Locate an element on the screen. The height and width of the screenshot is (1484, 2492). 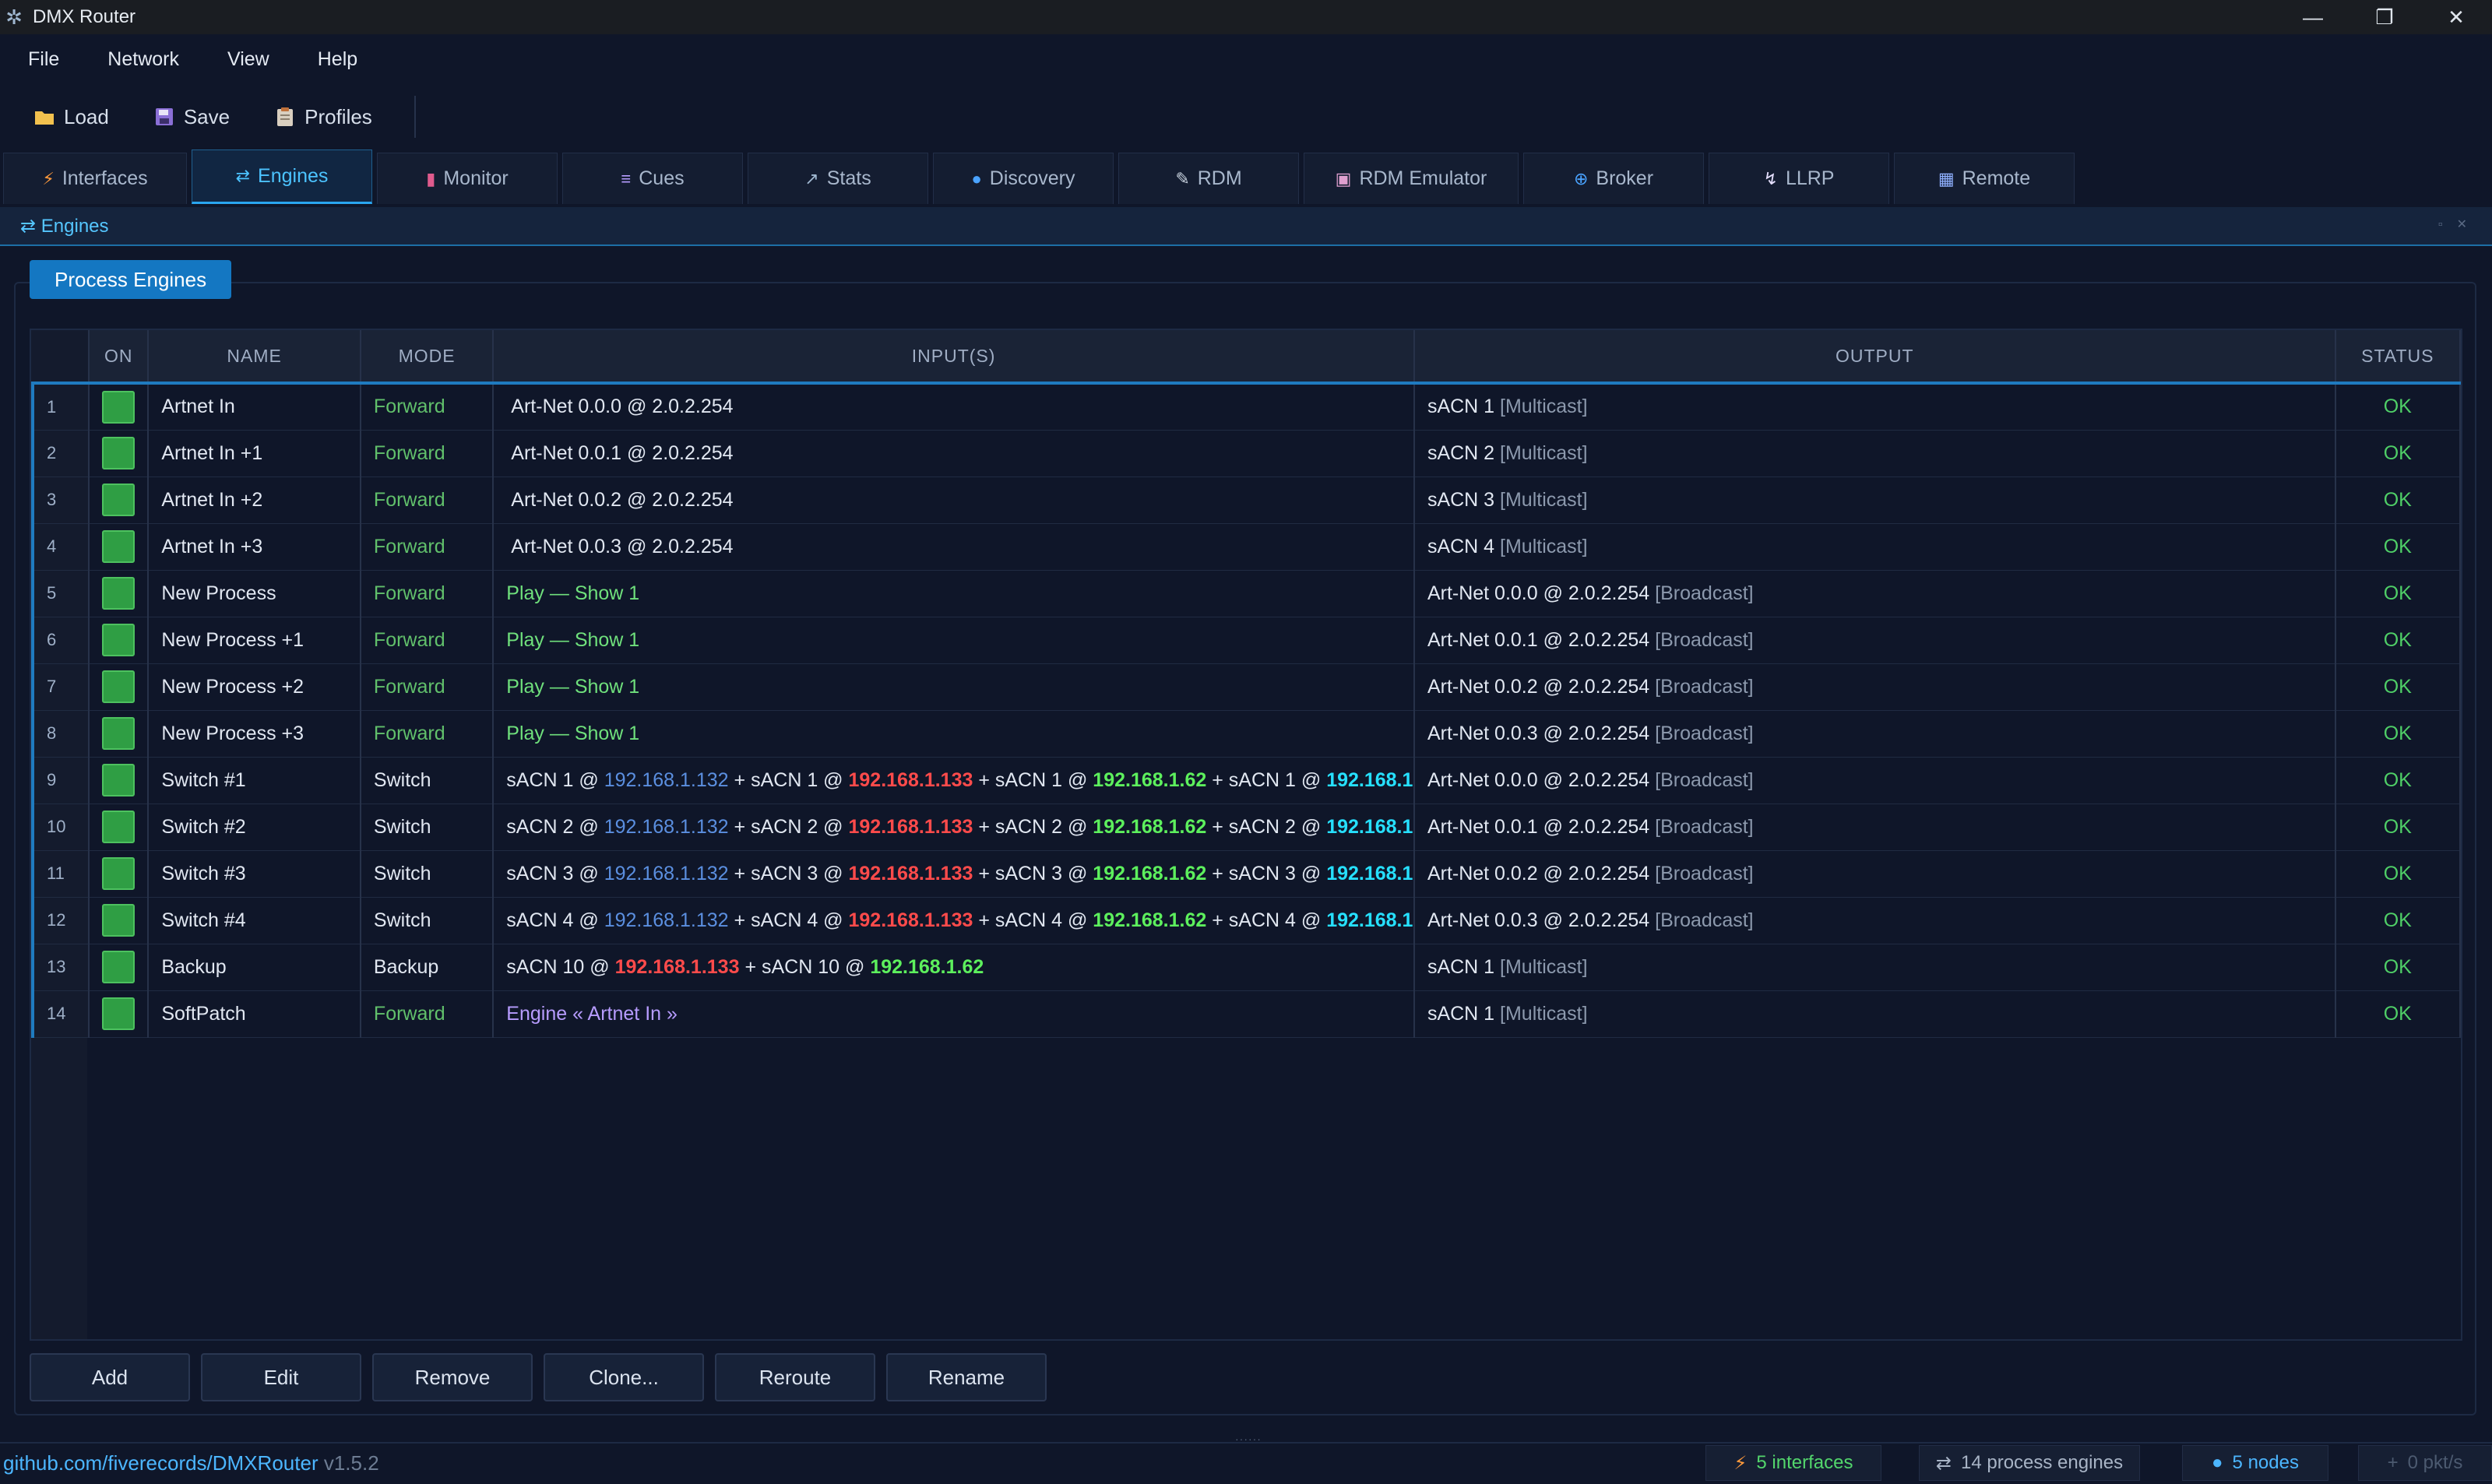
tab-label: Interfaces is located at coordinates (105, 178).